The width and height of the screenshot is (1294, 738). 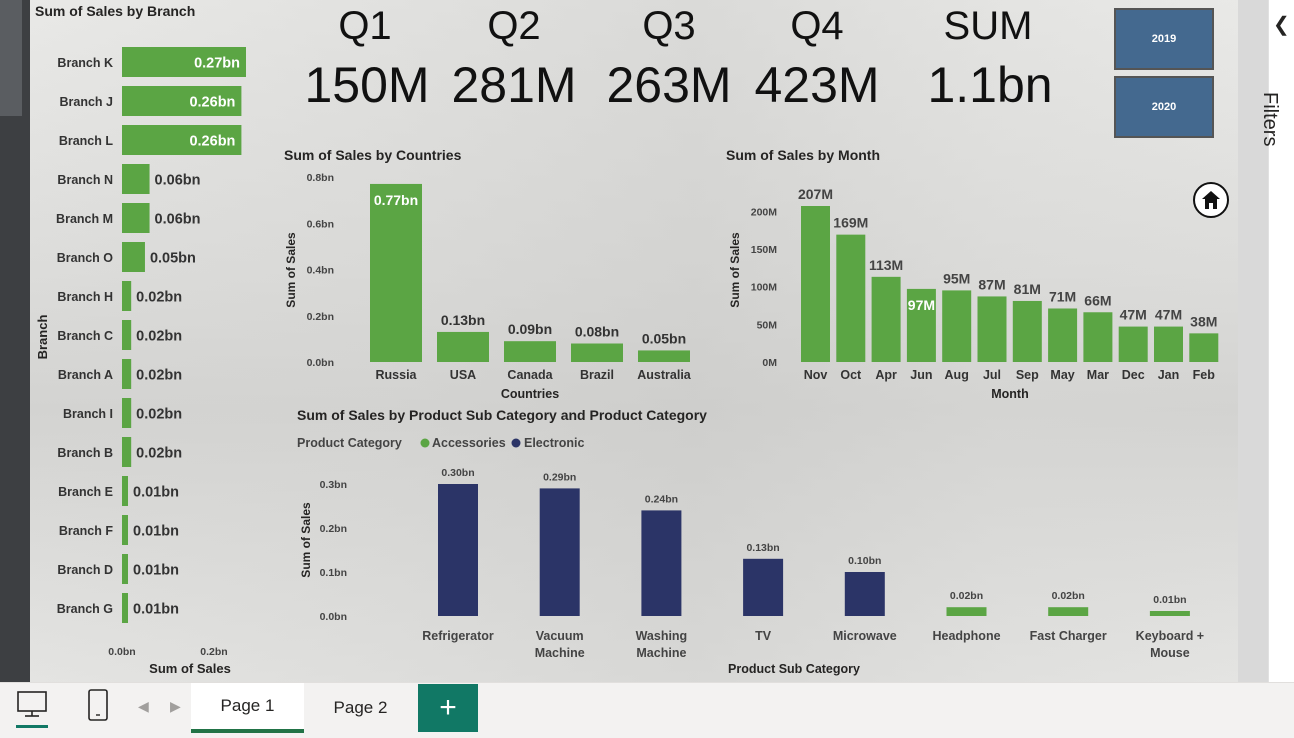 I want to click on product-data-label: 0.10bn, so click(x=864, y=561).